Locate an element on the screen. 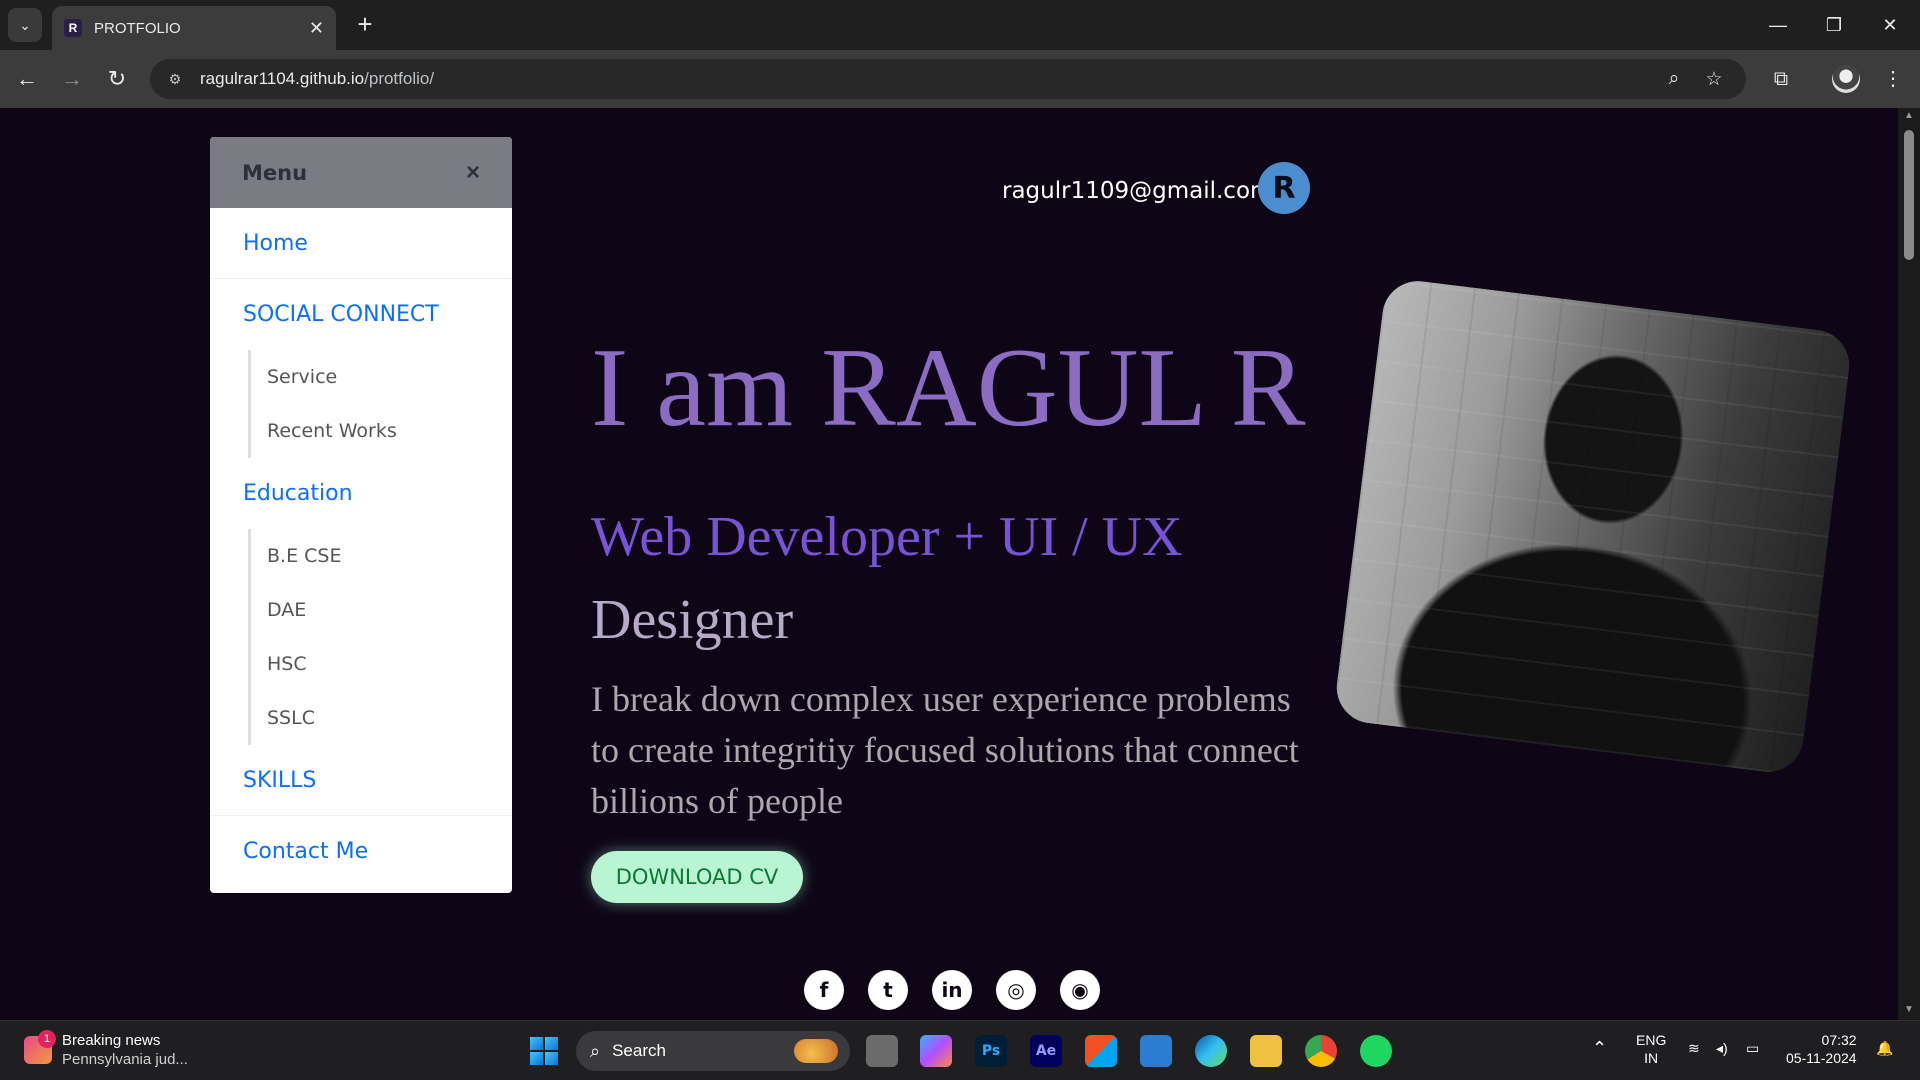  taskbar-search: ⌕ Search is located at coordinates (713, 1051).